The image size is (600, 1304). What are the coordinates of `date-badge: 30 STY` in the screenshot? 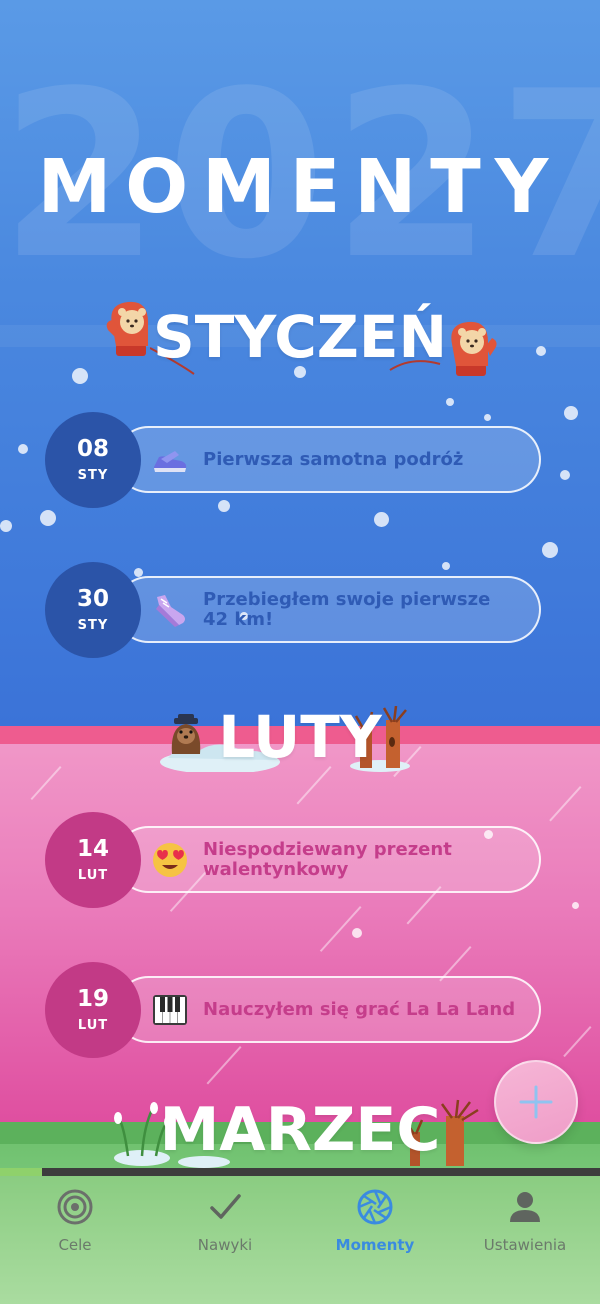 It's located at (93, 610).